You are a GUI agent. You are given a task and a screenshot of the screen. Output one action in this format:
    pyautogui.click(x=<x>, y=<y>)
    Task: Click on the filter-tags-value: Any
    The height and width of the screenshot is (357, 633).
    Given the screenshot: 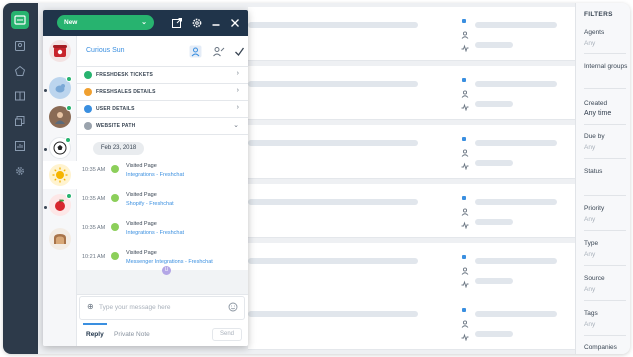 What is the action you would take?
    pyautogui.click(x=589, y=324)
    